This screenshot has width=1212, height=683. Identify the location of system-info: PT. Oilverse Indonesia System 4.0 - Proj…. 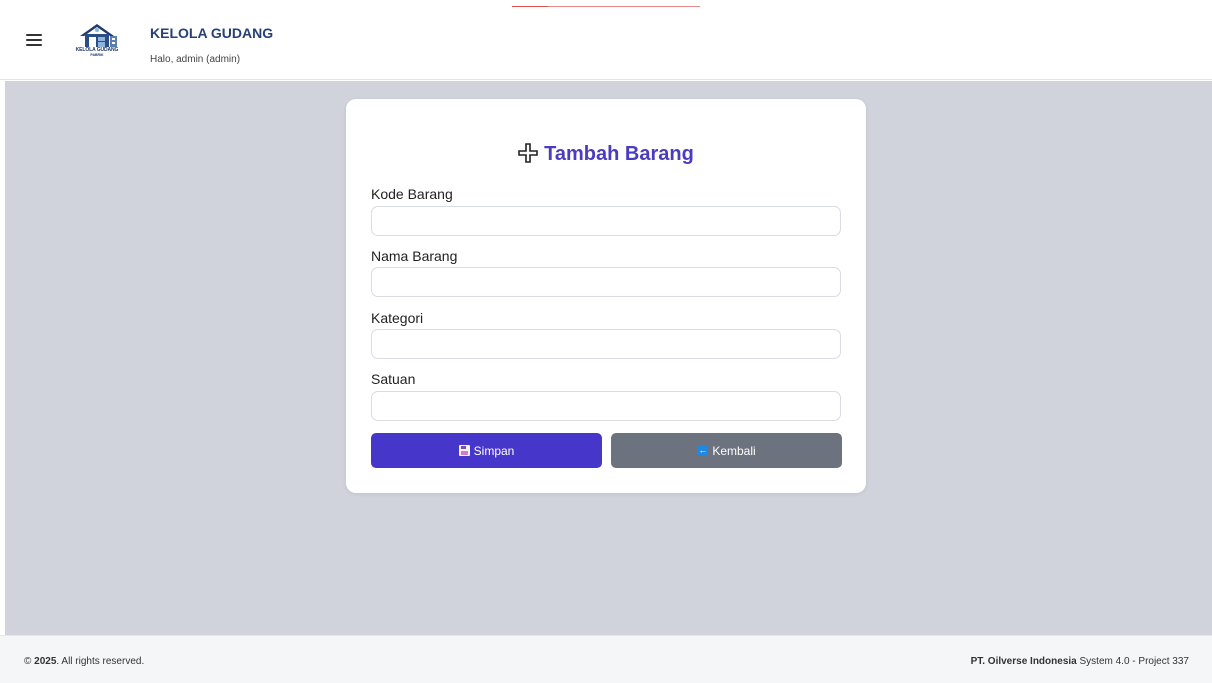
(1080, 661).